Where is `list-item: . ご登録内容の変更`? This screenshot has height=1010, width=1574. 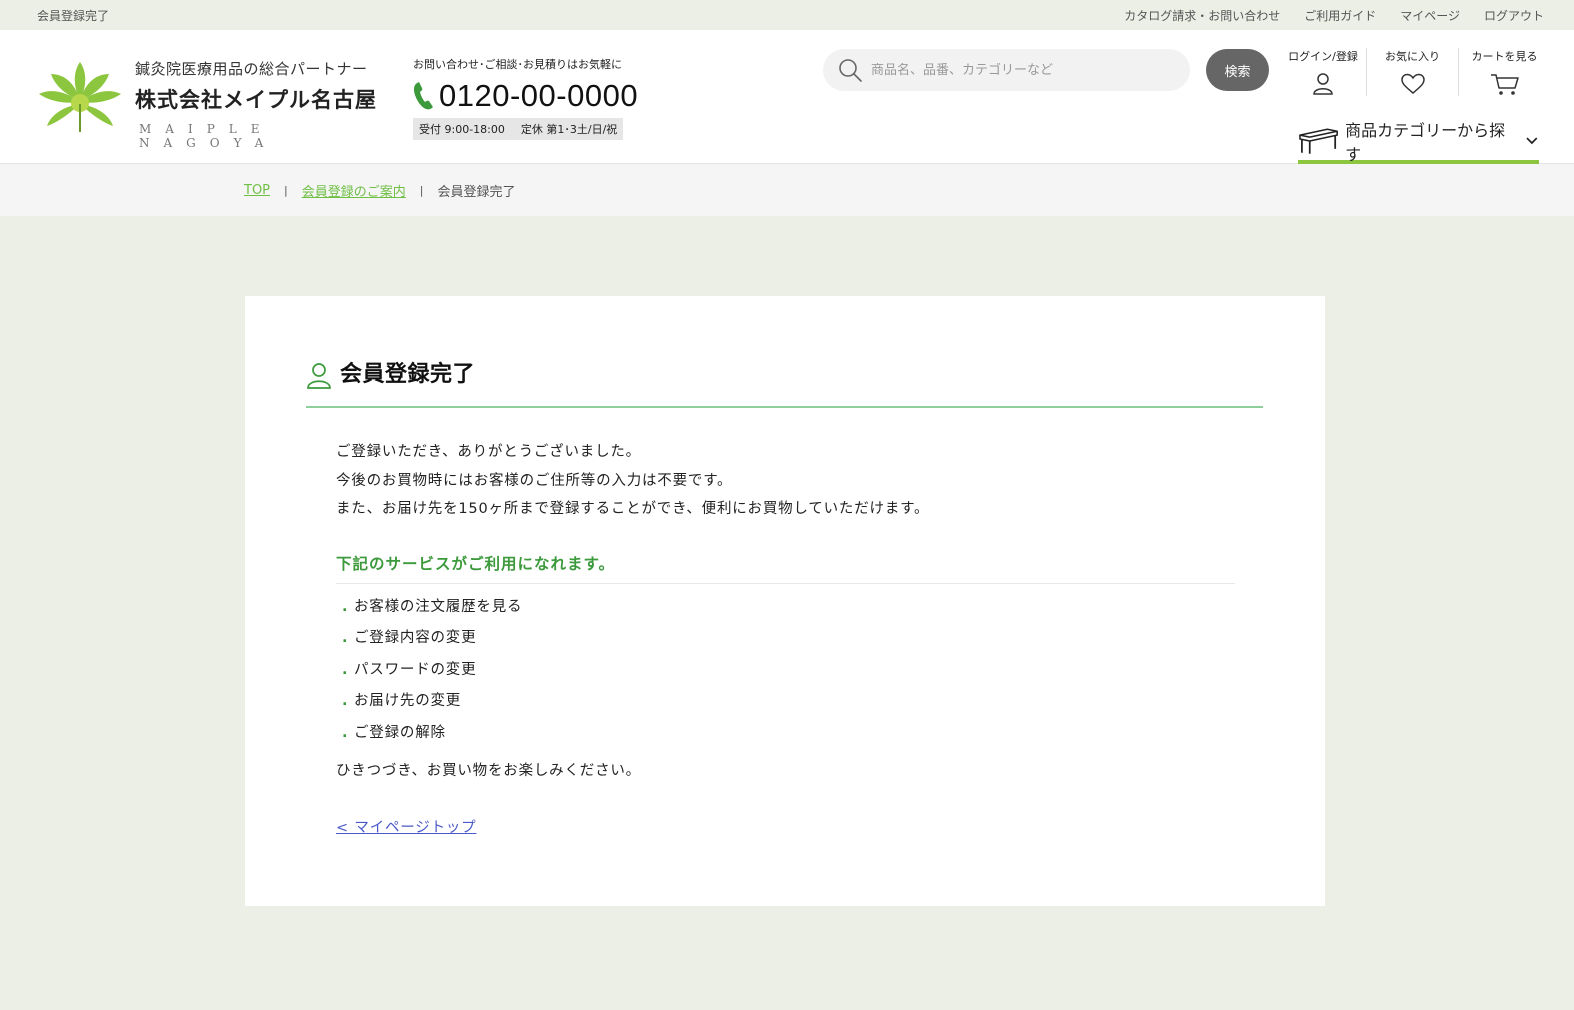
list-item: . ご登録内容の変更 is located at coordinates (785, 639).